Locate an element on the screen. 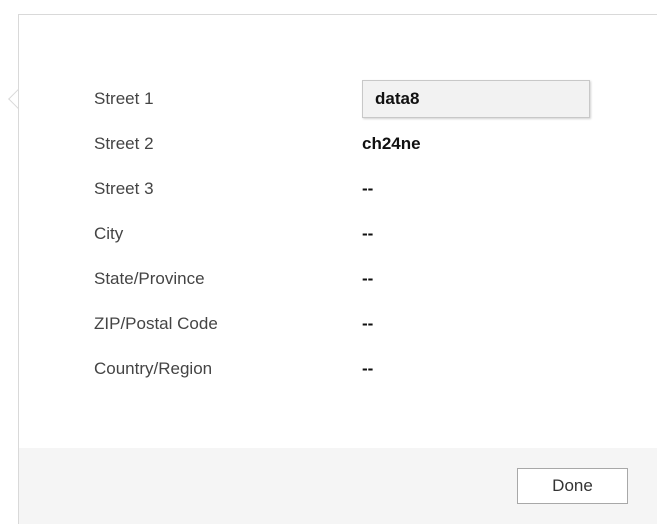 This screenshot has height=524, width=657. field-row-zip: ZIP/Postal Code -- is located at coordinates (342, 323).